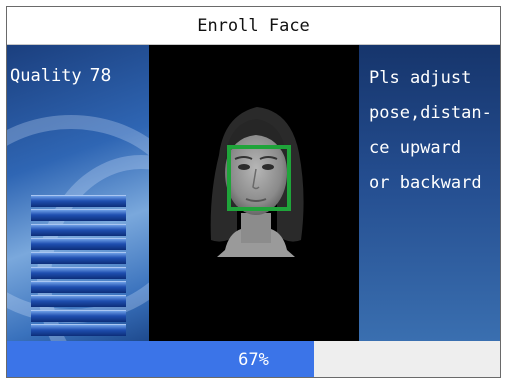 This screenshot has width=507, height=384. I want to click on quality-value: 78, so click(100, 75).